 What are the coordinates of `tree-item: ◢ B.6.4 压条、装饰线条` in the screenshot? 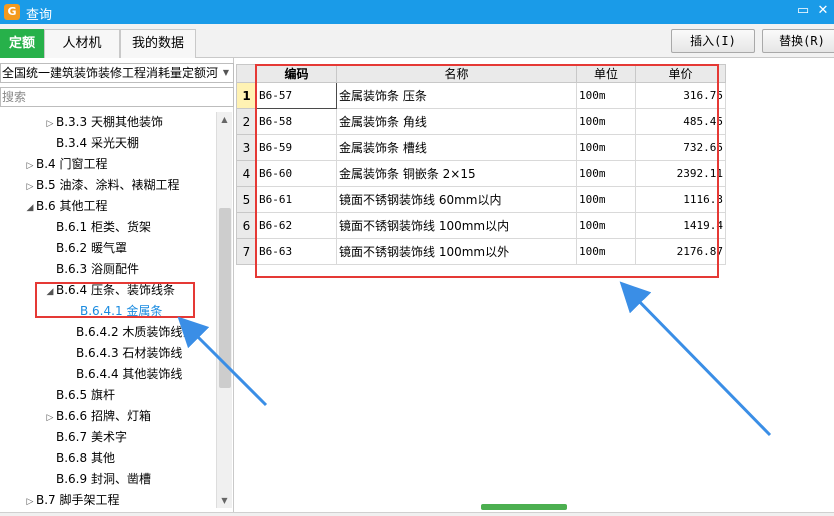 It's located at (109, 290).